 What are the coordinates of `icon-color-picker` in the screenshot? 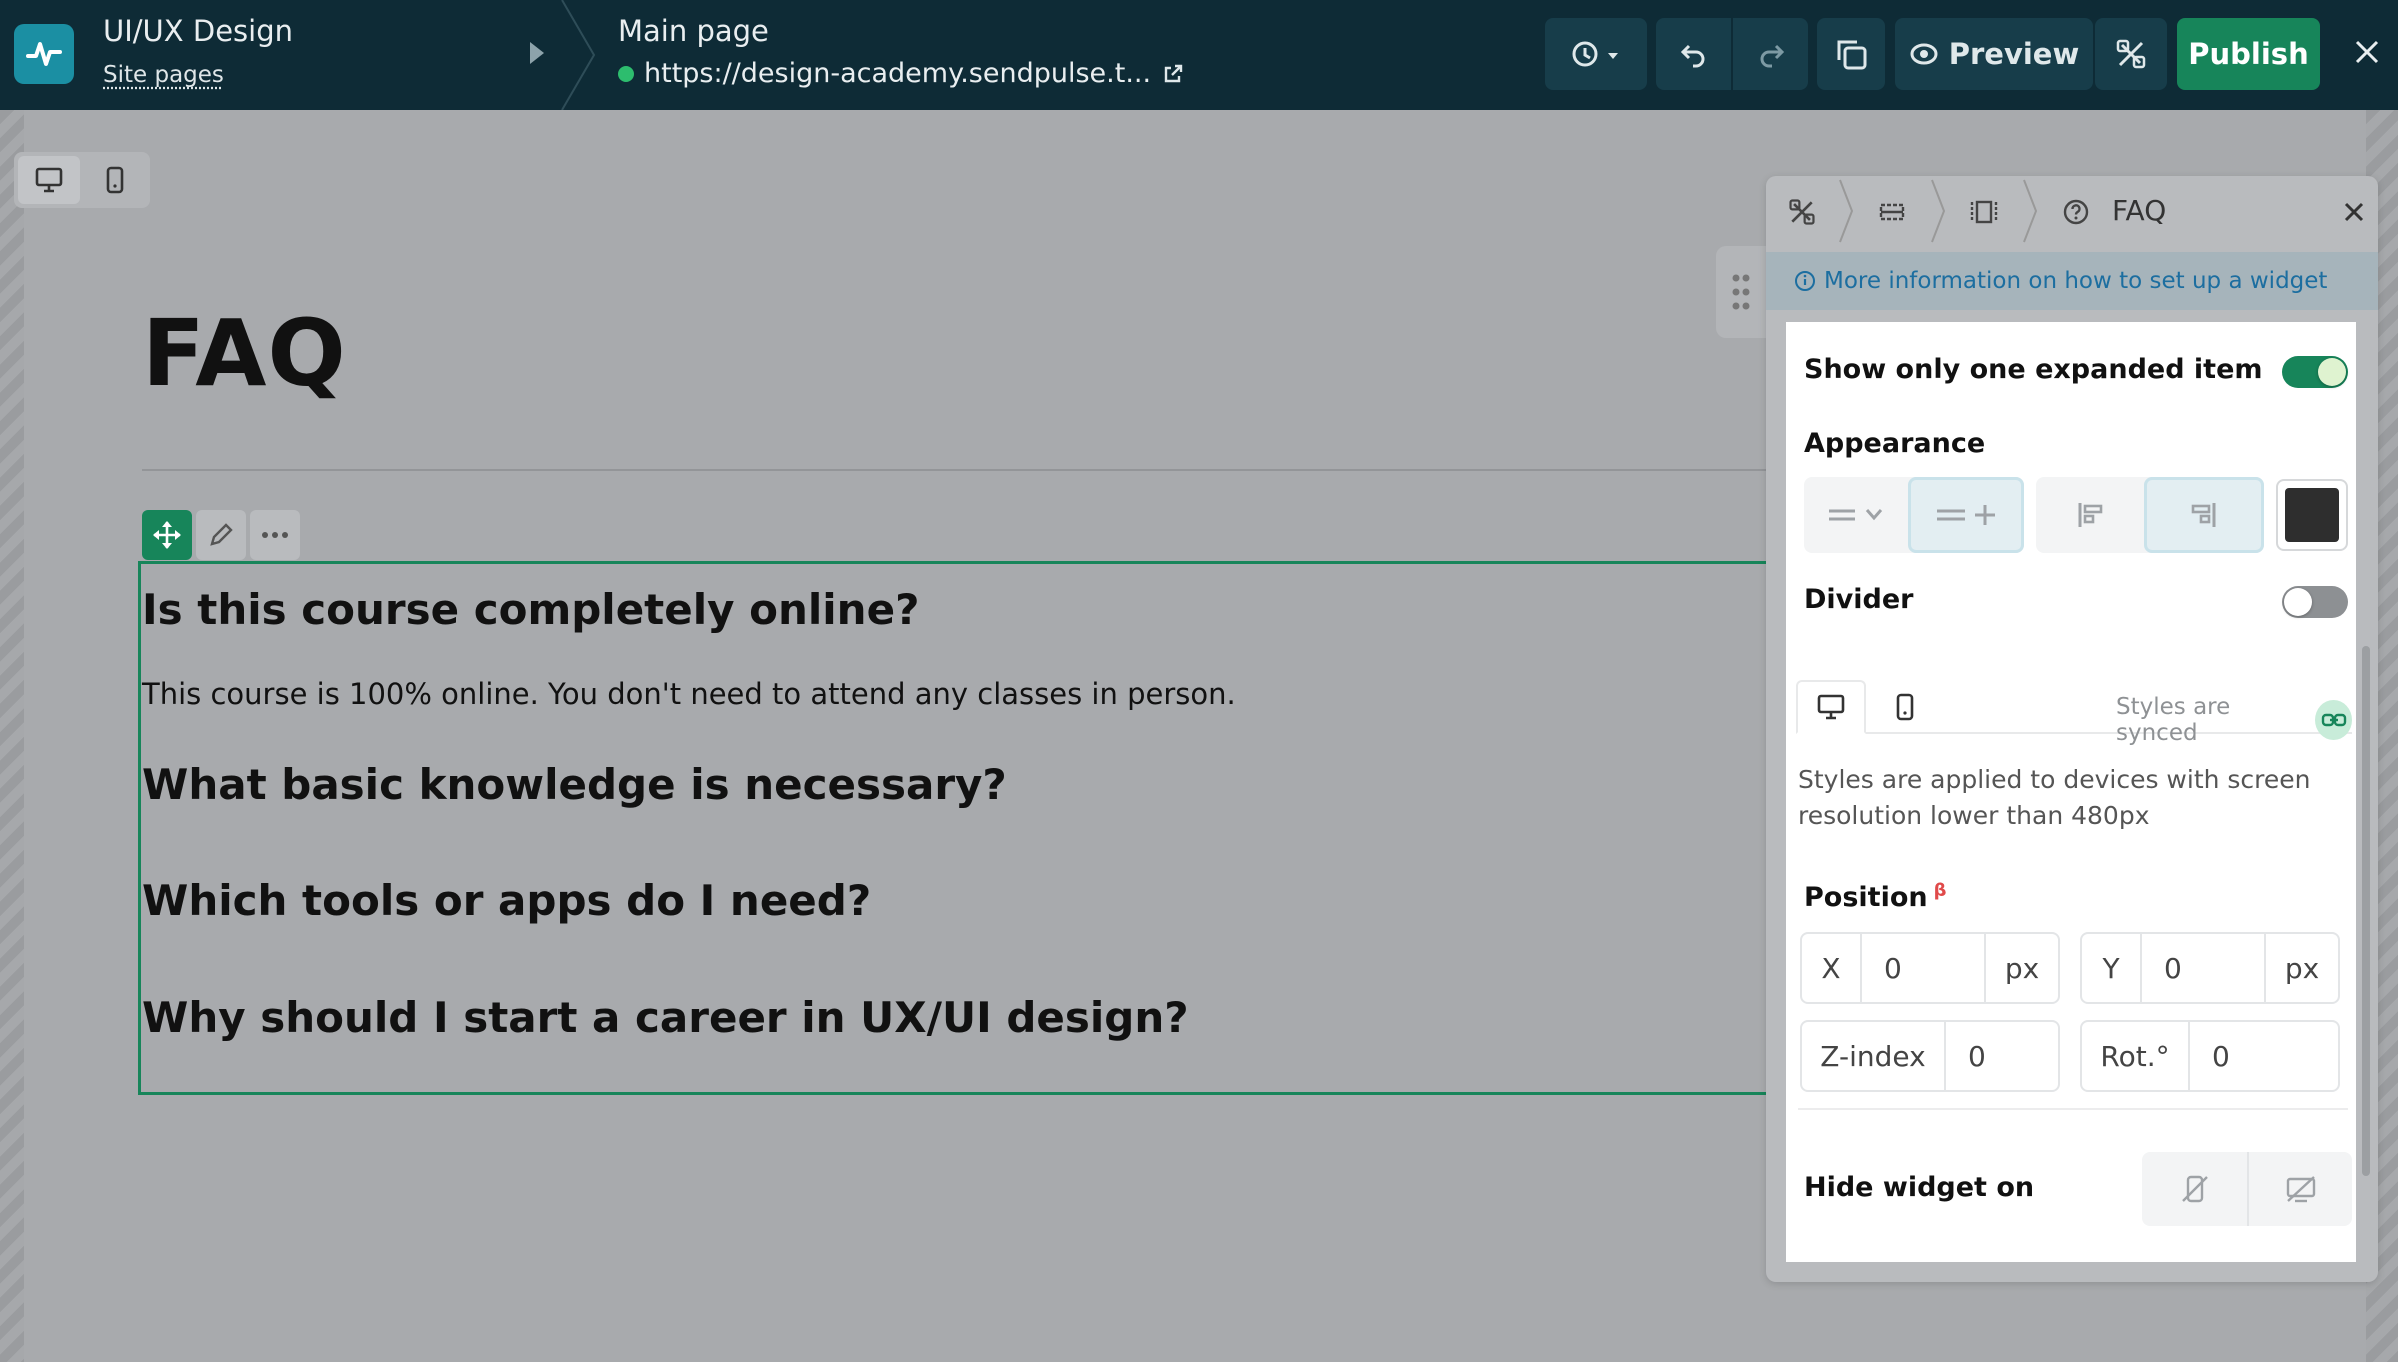 It's located at (2312, 515).